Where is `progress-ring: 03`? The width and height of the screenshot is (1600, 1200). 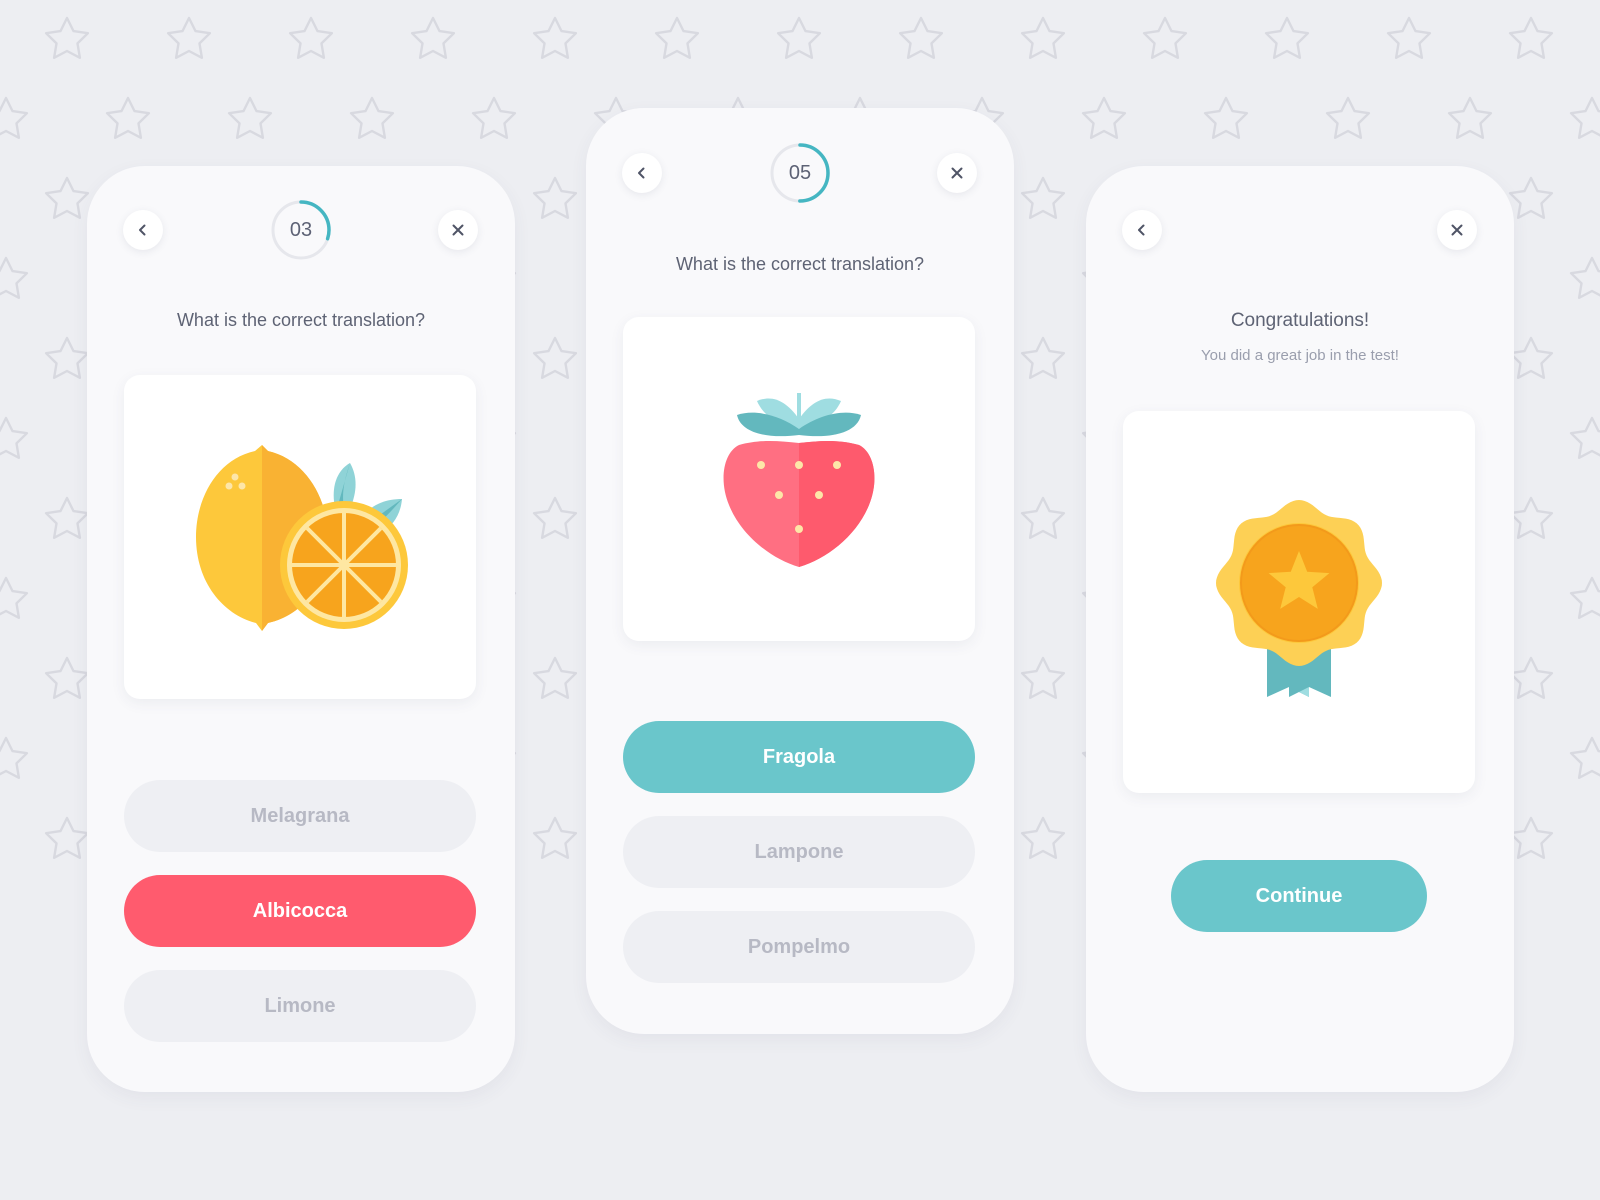 progress-ring: 03 is located at coordinates (301, 230).